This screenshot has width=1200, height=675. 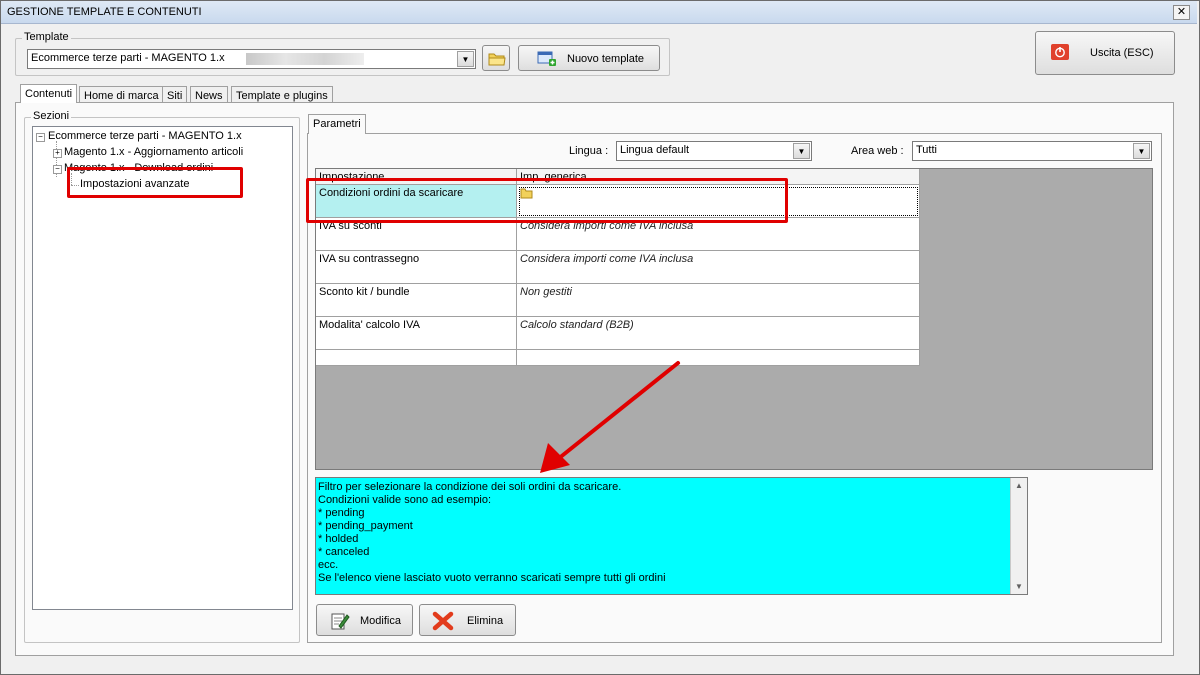 I want to click on power-icon, so click(x=1060, y=52).